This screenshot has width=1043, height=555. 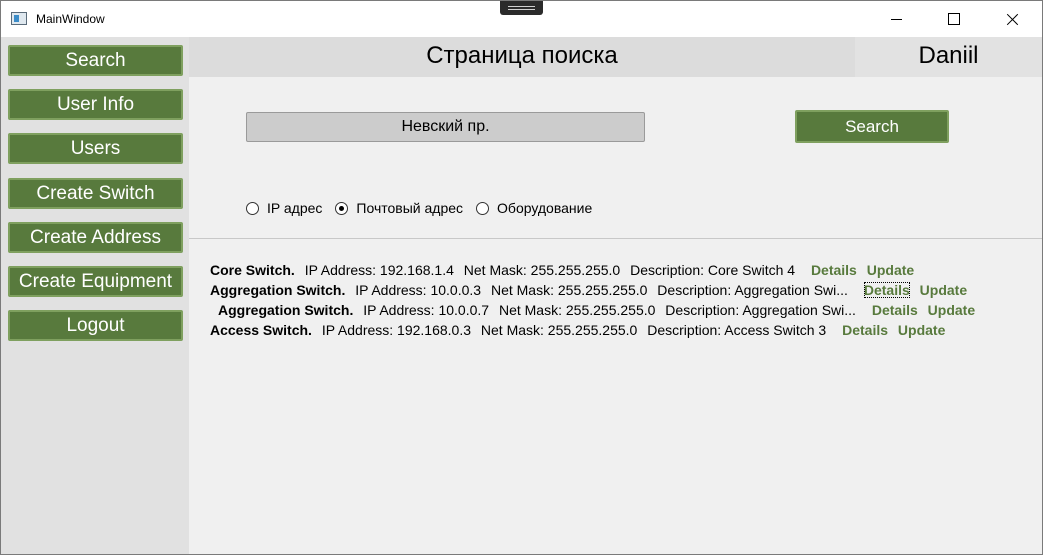 What do you see at coordinates (615, 238) in the screenshot?
I see `divider` at bounding box center [615, 238].